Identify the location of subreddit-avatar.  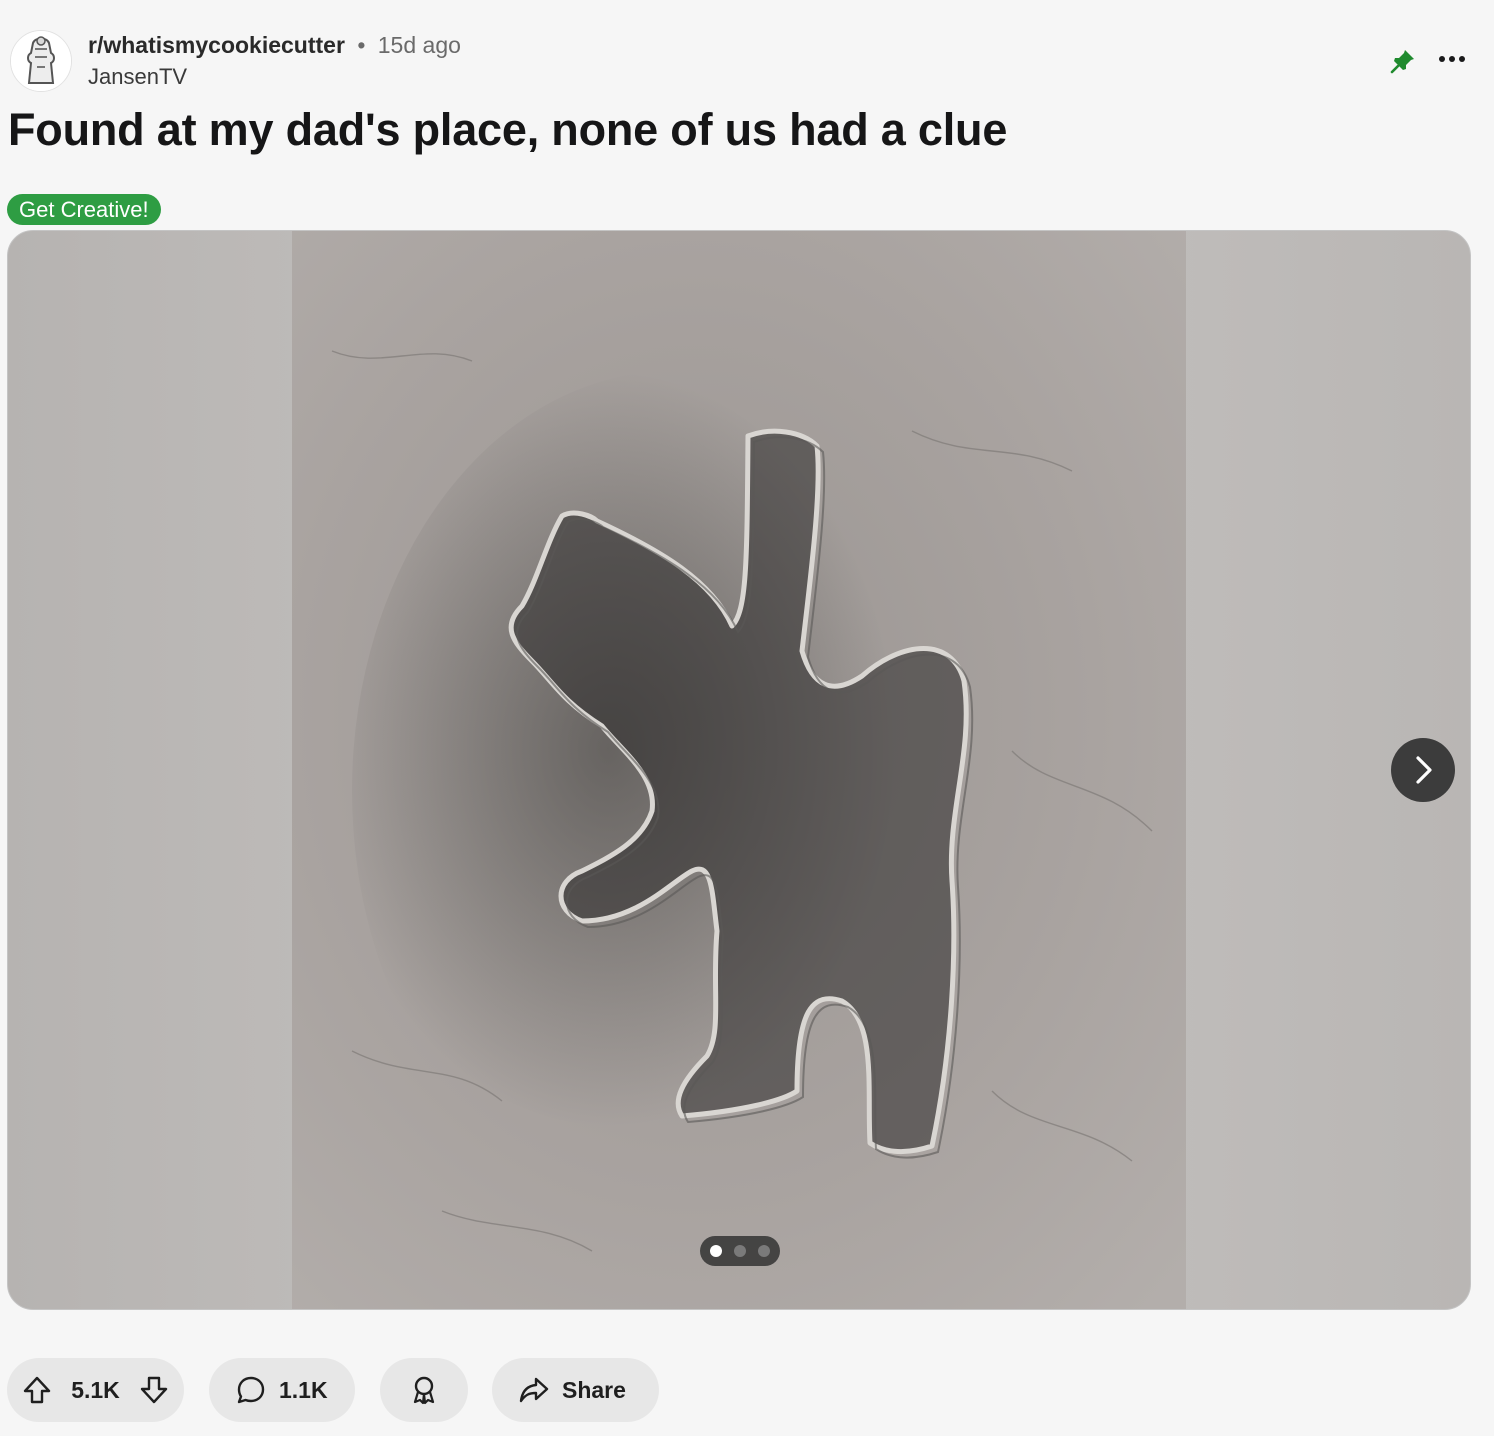
(41, 61).